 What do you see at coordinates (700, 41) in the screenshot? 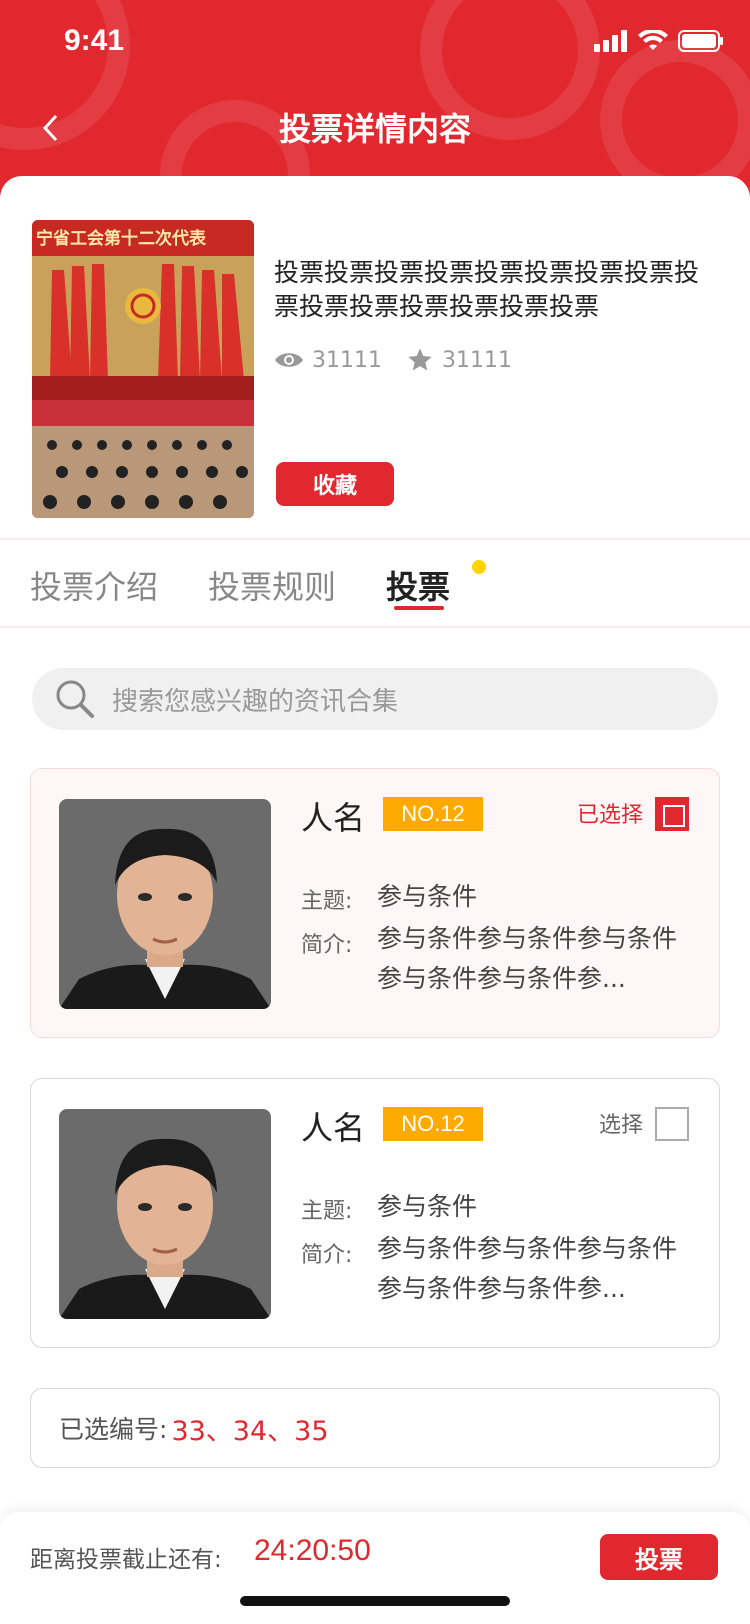
I see `battery-icon` at bounding box center [700, 41].